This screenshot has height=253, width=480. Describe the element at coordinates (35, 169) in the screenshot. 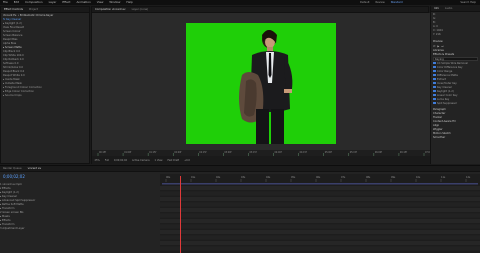

I see `timeline-tab-1: vincent ev` at that location.